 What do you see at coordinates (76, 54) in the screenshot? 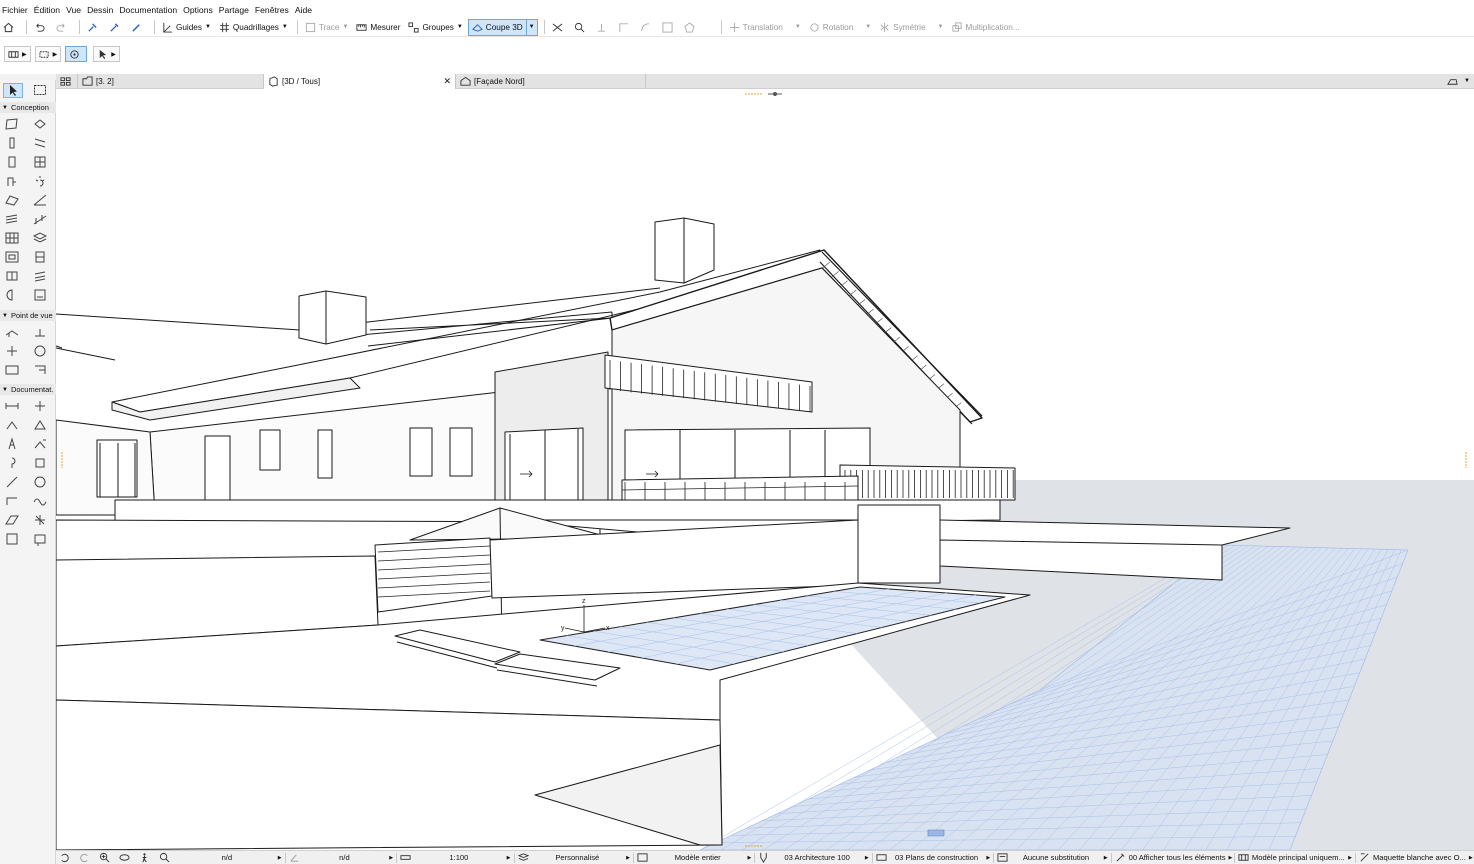
I see `orbit-selector` at bounding box center [76, 54].